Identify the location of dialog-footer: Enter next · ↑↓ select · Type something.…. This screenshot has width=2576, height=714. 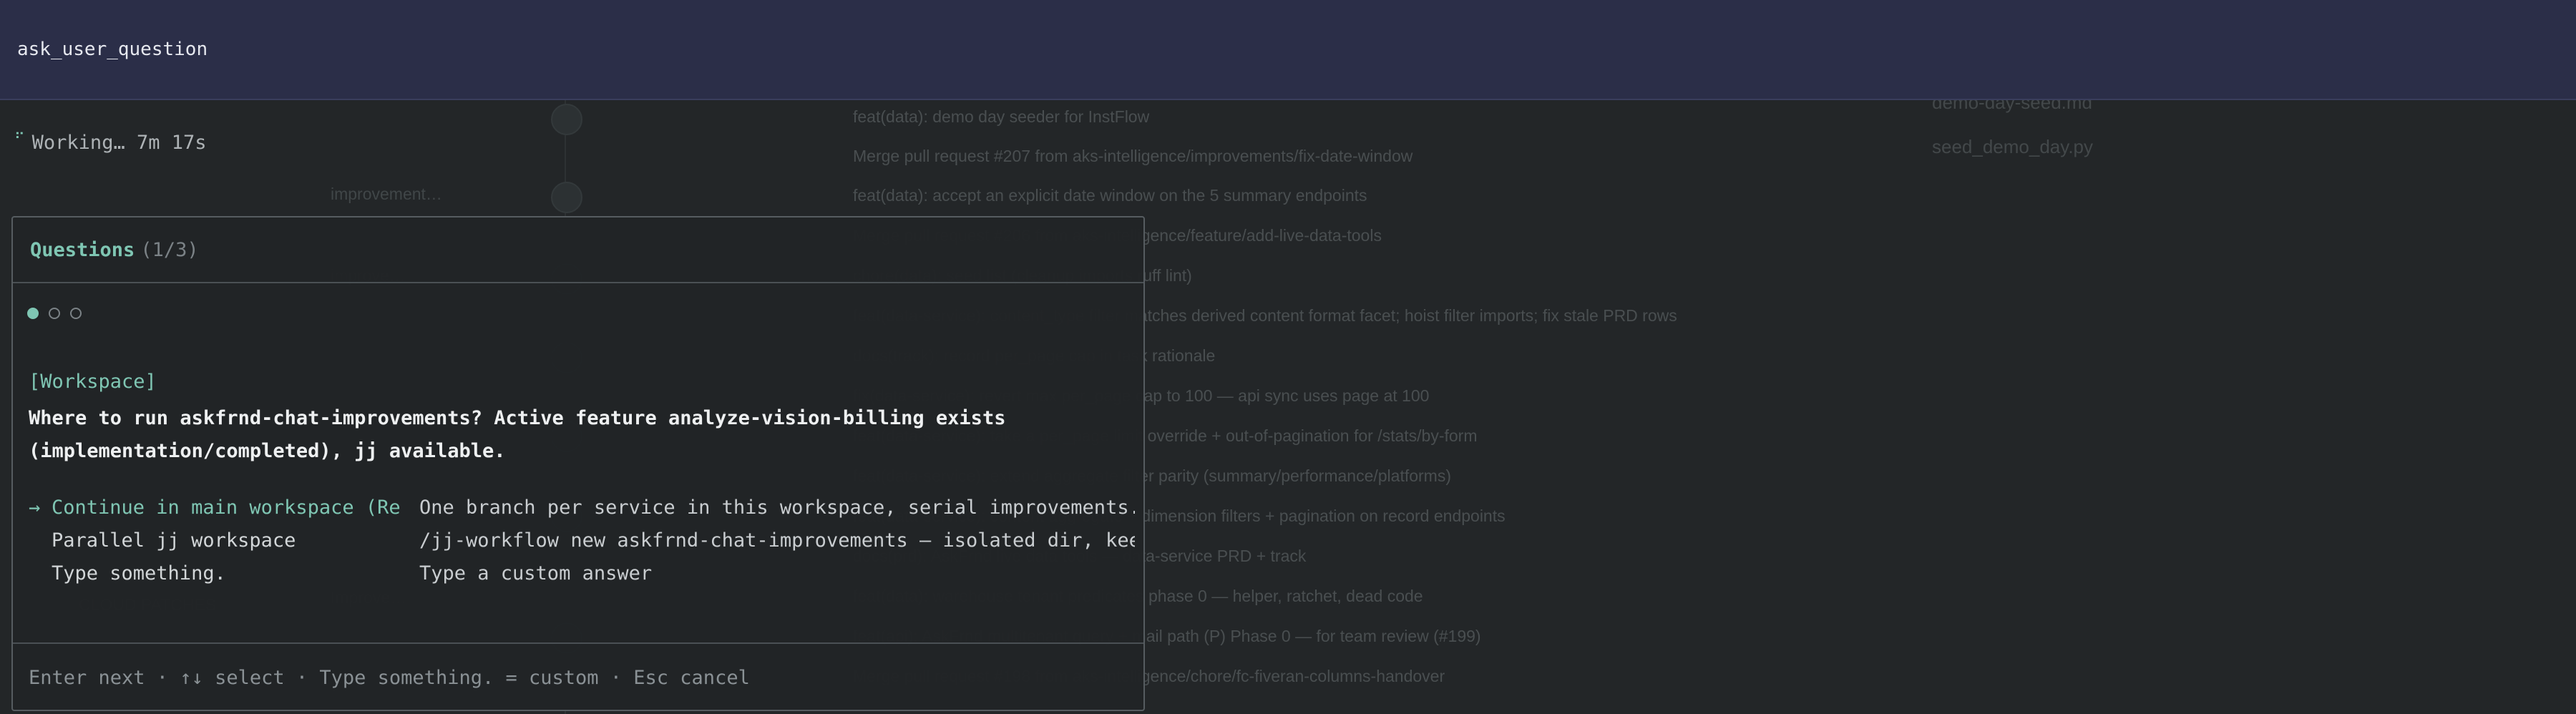
(578, 676).